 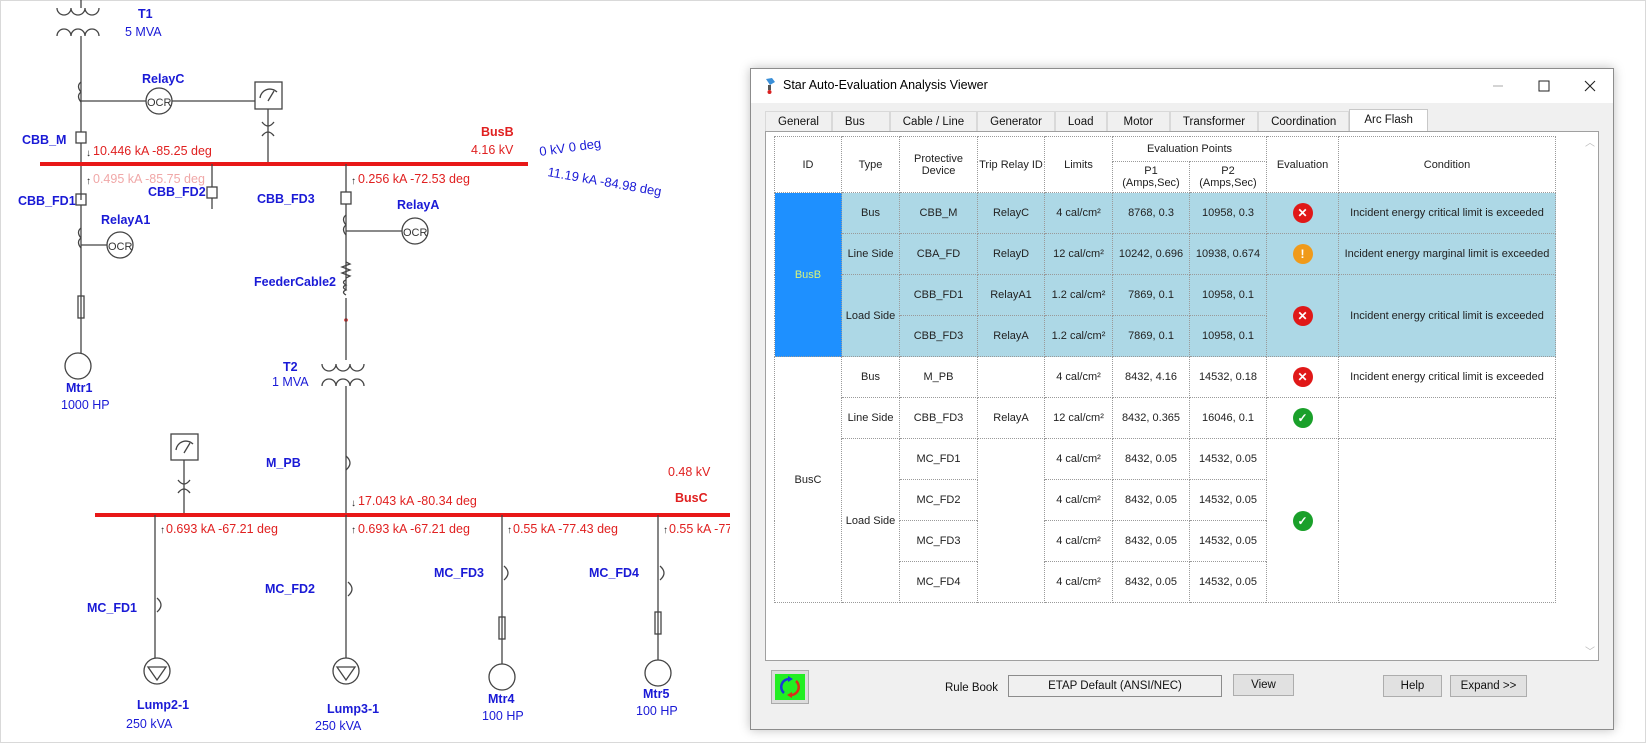 What do you see at coordinates (798, 121) in the screenshot?
I see `tab-general: General` at bounding box center [798, 121].